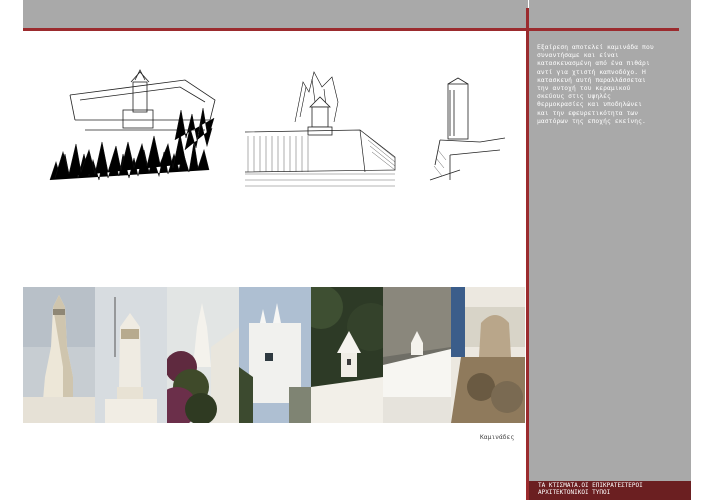  Describe the element at coordinates (497, 437) in the screenshot. I see `photo-caption: Καμινάδες` at that location.